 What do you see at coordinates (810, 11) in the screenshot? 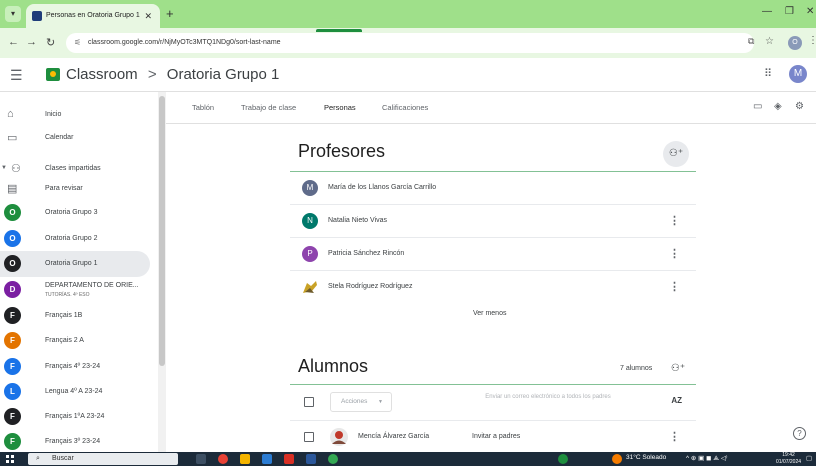
I see `window-close-icon: ✕` at bounding box center [810, 11].